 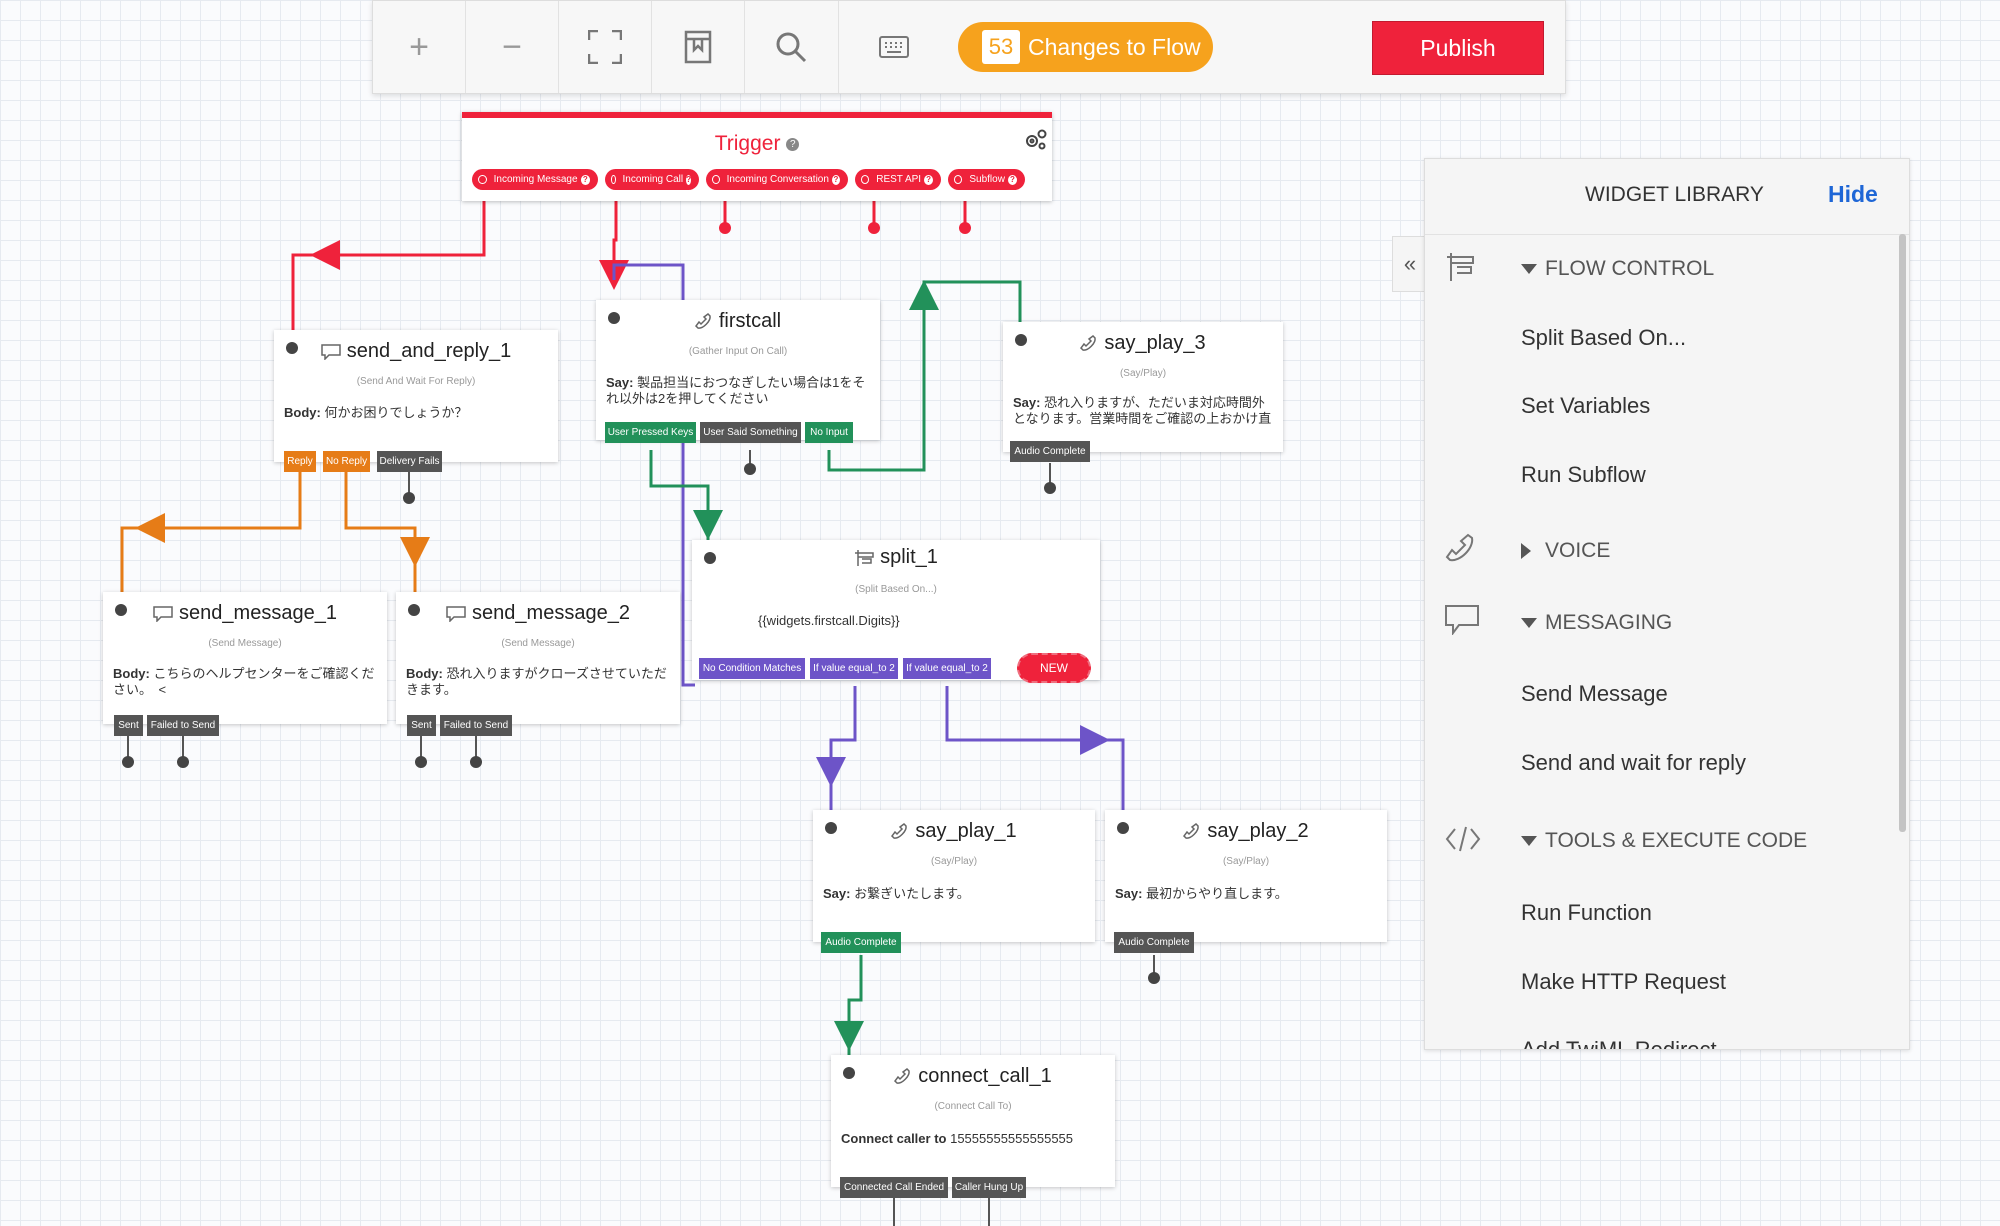 I want to click on wire-reply, so click(x=211, y=532).